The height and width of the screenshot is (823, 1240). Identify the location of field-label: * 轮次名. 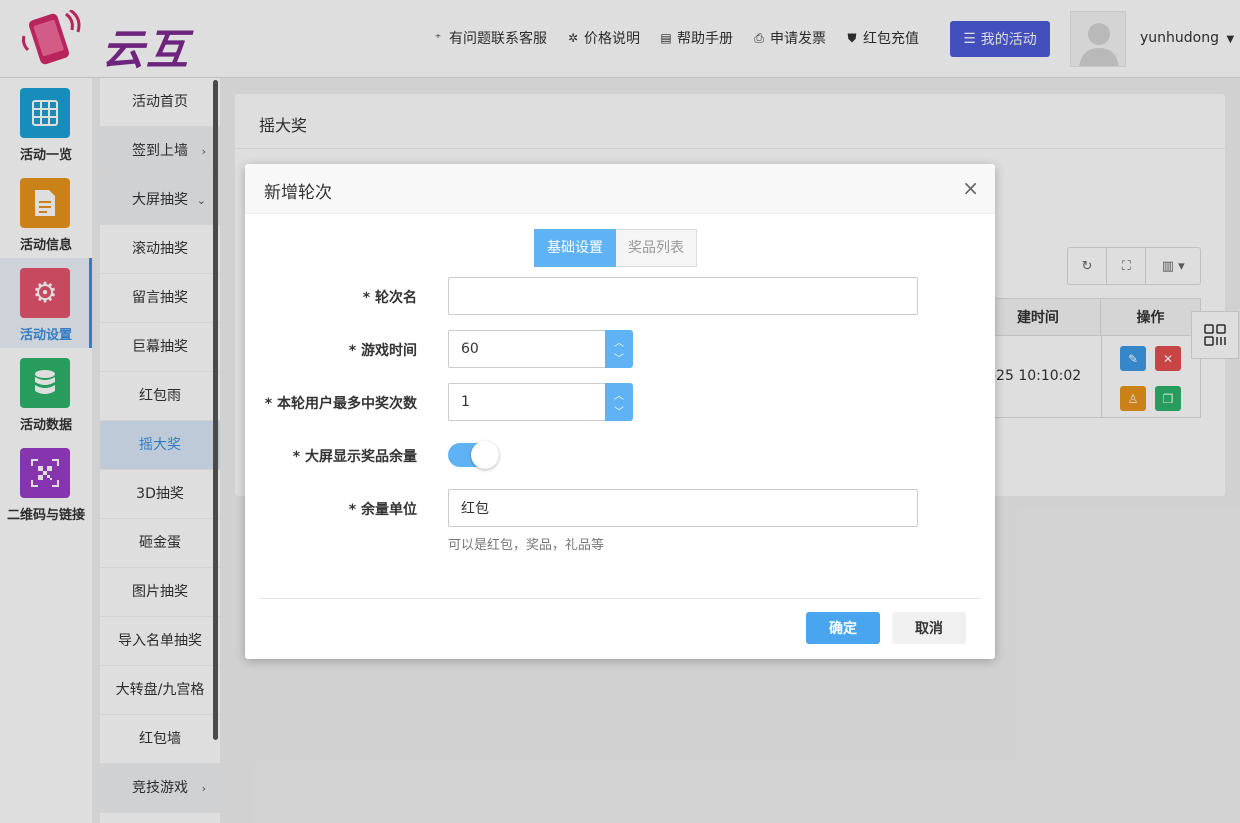
(389, 298).